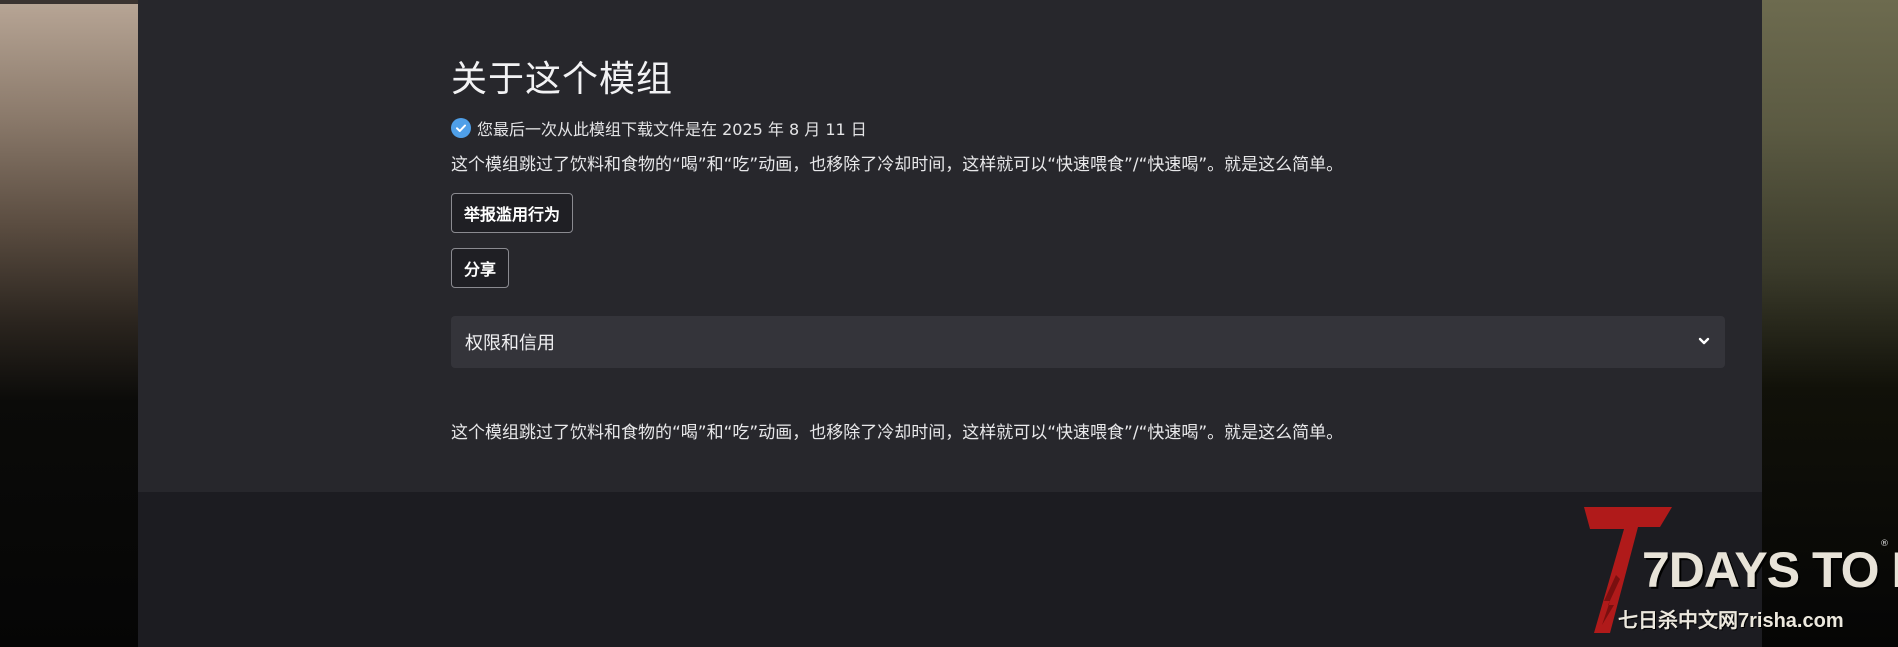  Describe the element at coordinates (1770, 570) in the screenshot. I see `logo-main-text: 7DAYS TO DIE` at that location.